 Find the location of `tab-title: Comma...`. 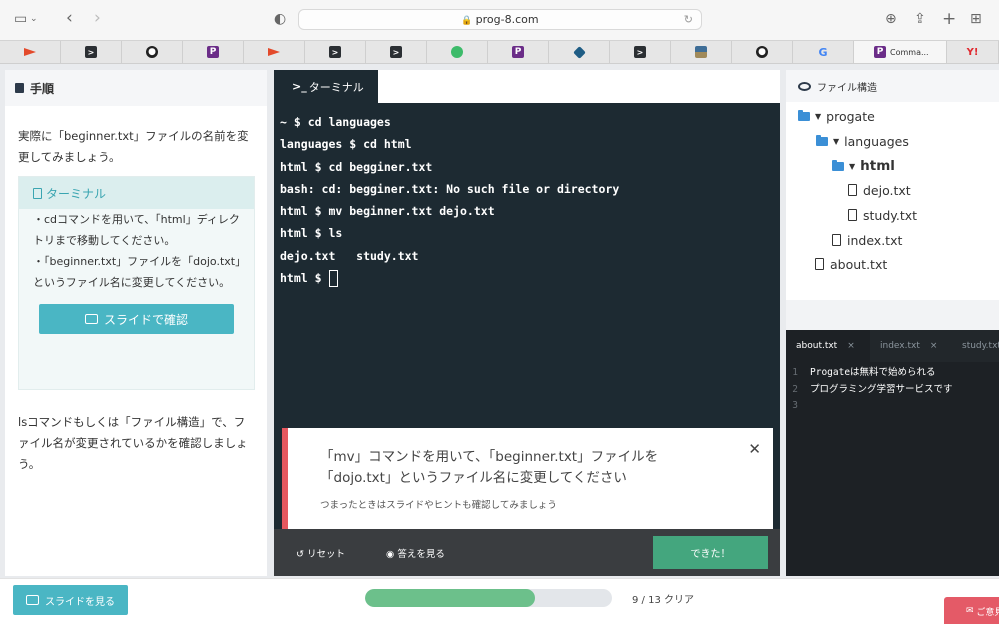

tab-title: Comma... is located at coordinates (909, 52).